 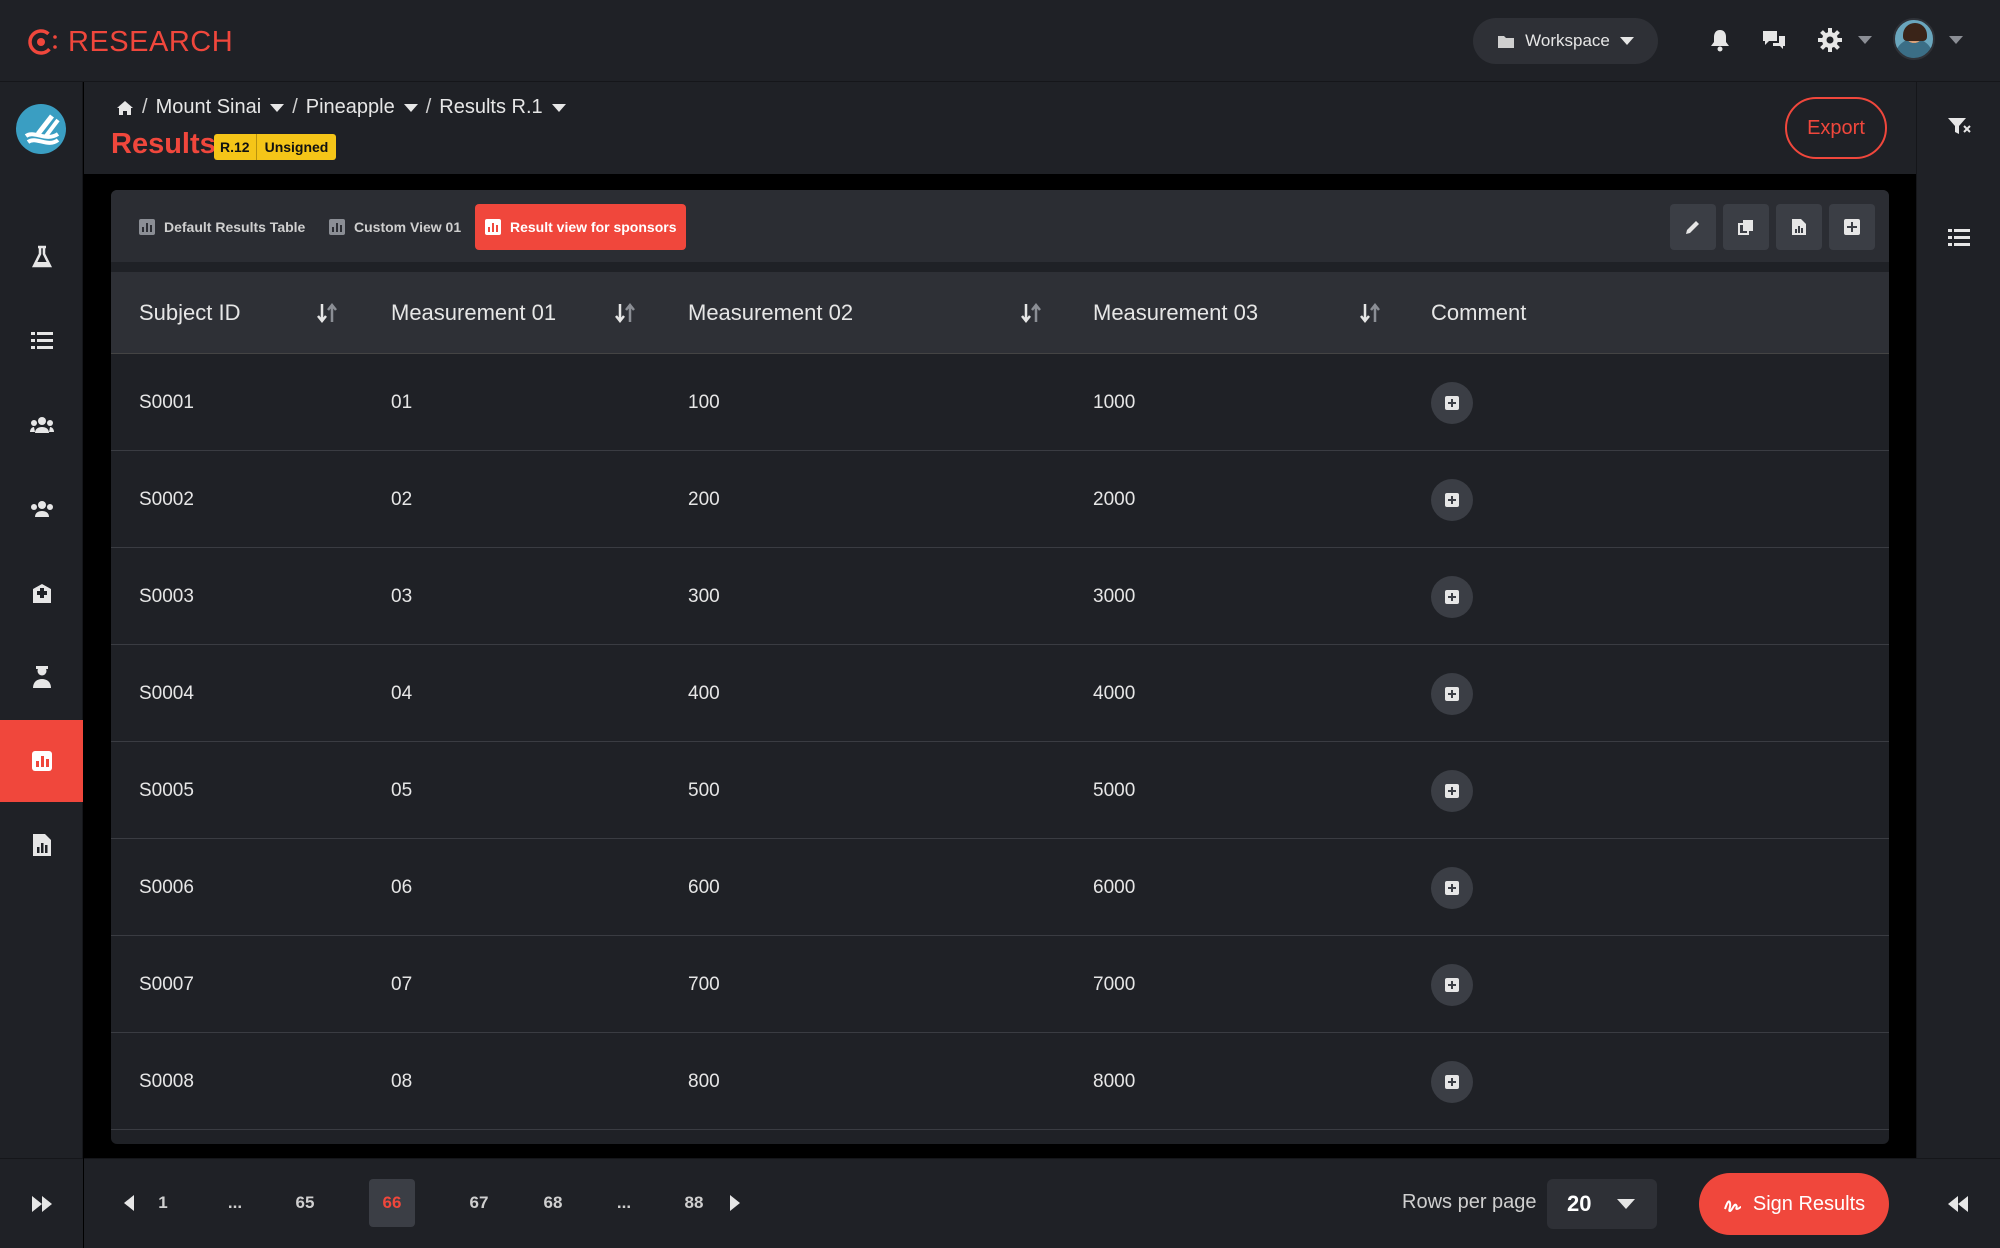 I want to click on cell-measurement-02: 100, so click(x=704, y=402).